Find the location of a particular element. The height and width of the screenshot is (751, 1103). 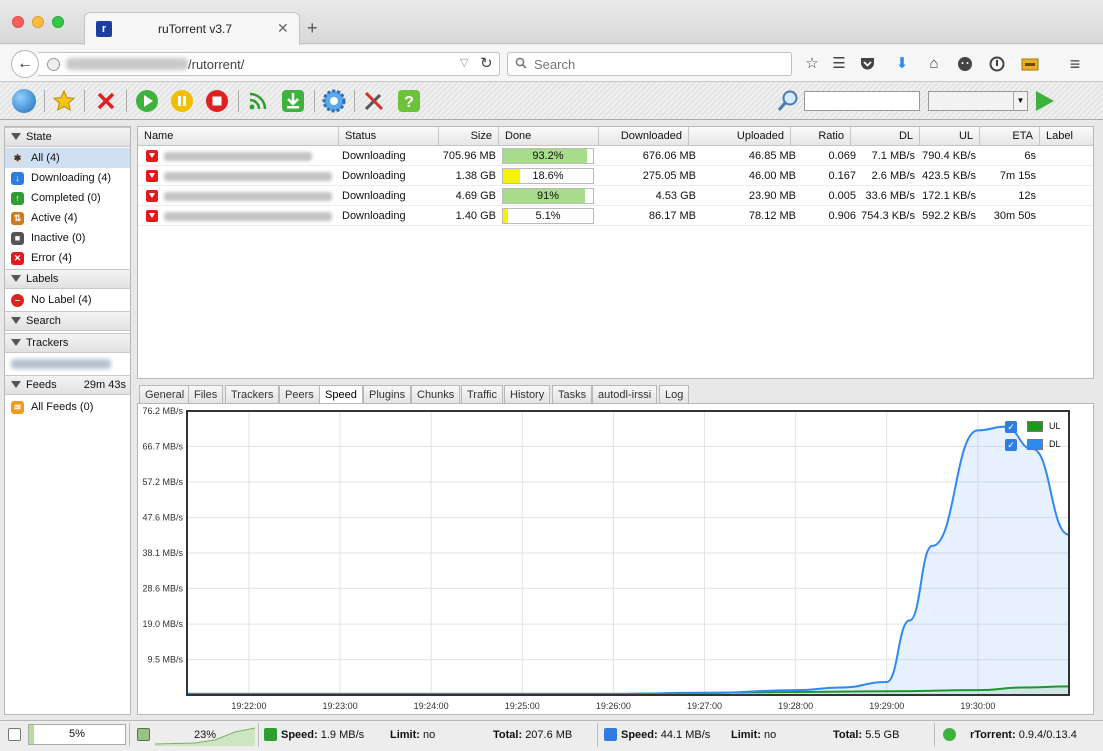

new-tab-button: + is located at coordinates (312, 28).